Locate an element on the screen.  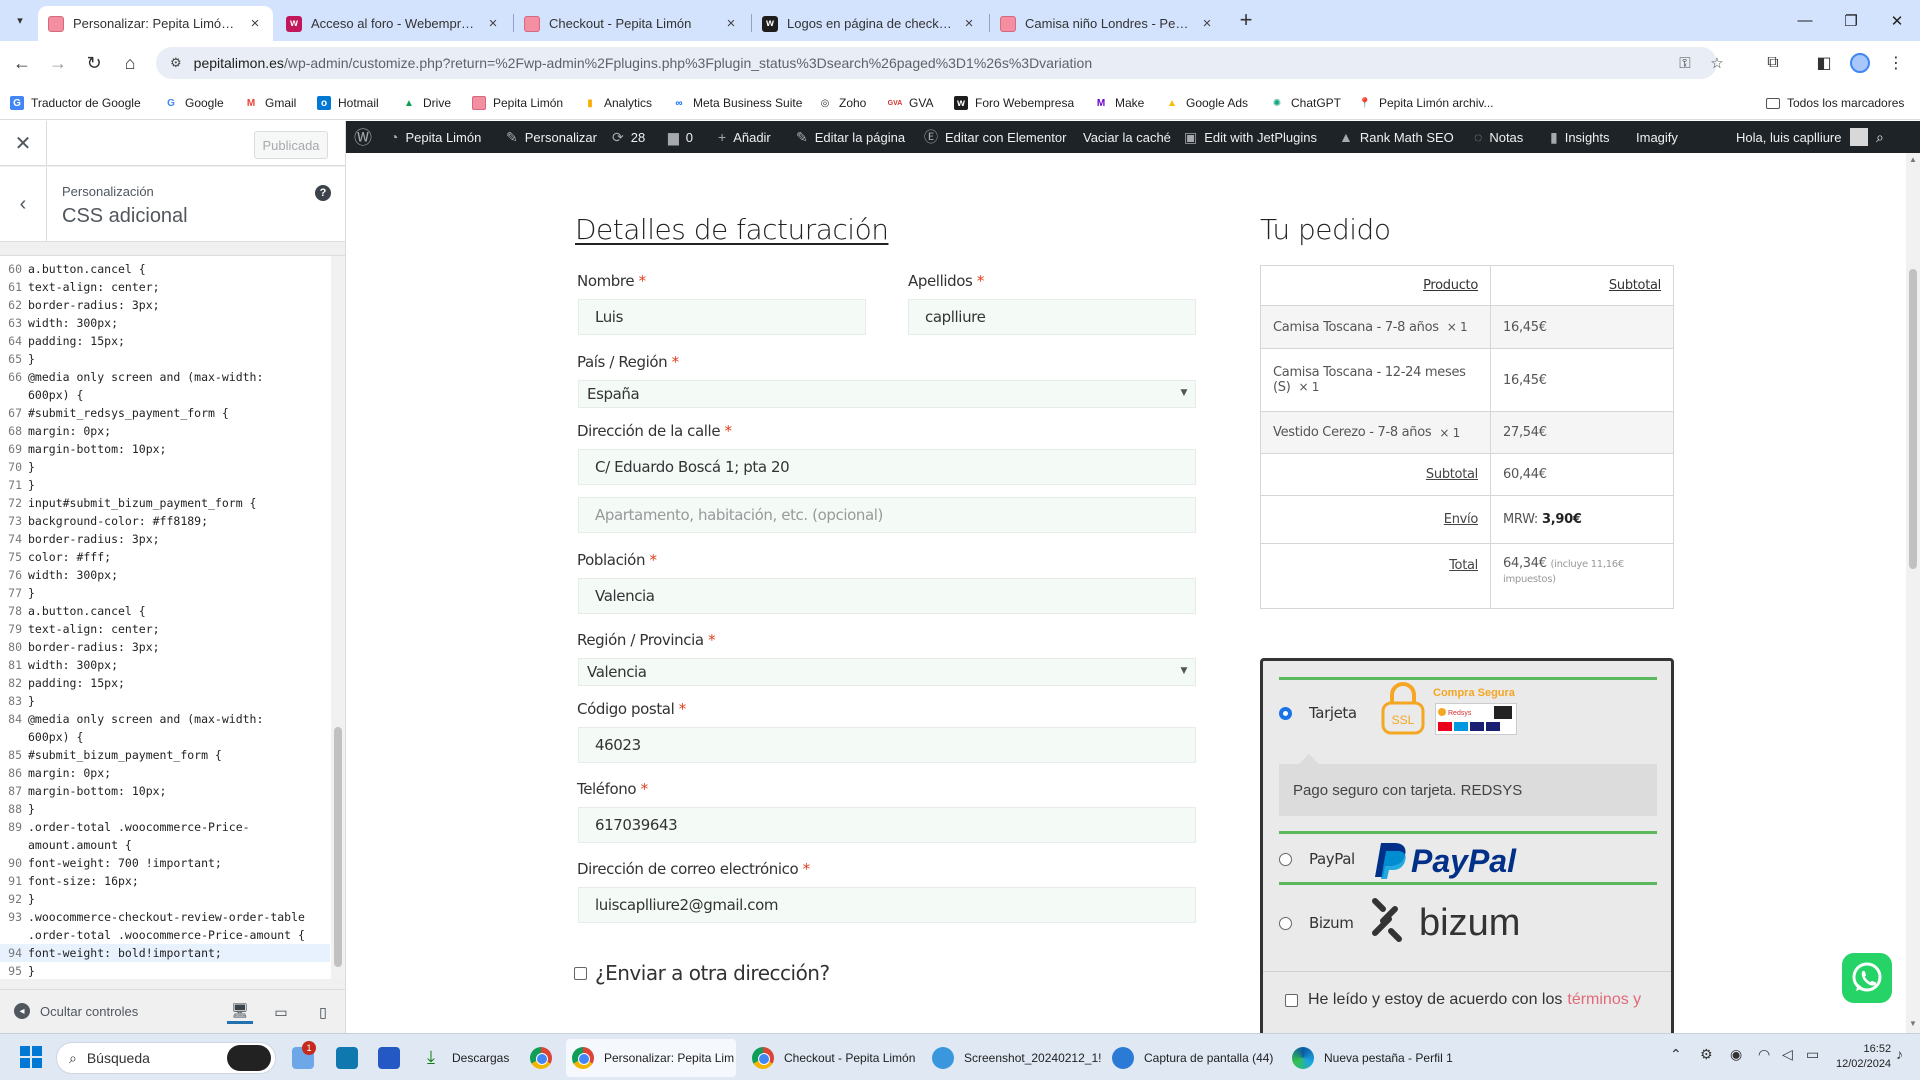
payment-radio-bizum is located at coordinates (1285, 923).